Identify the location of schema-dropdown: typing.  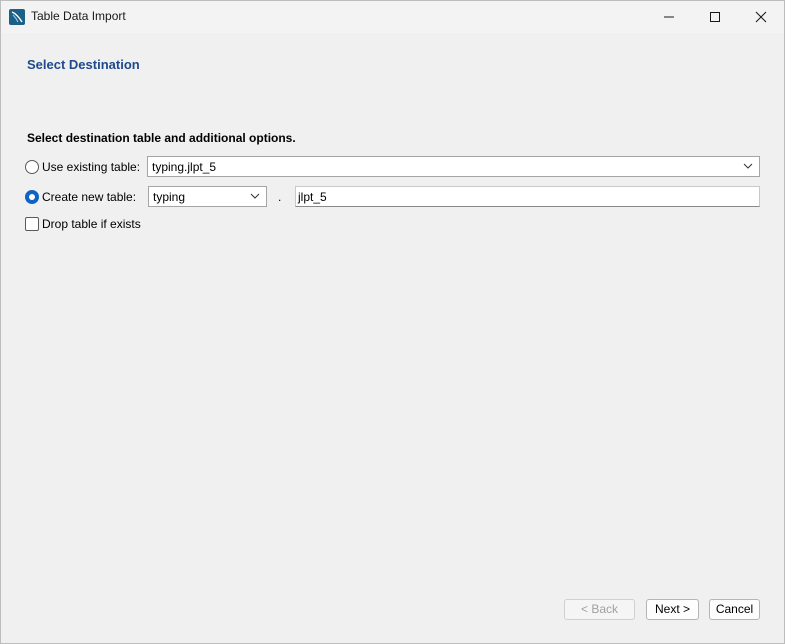
(207, 196).